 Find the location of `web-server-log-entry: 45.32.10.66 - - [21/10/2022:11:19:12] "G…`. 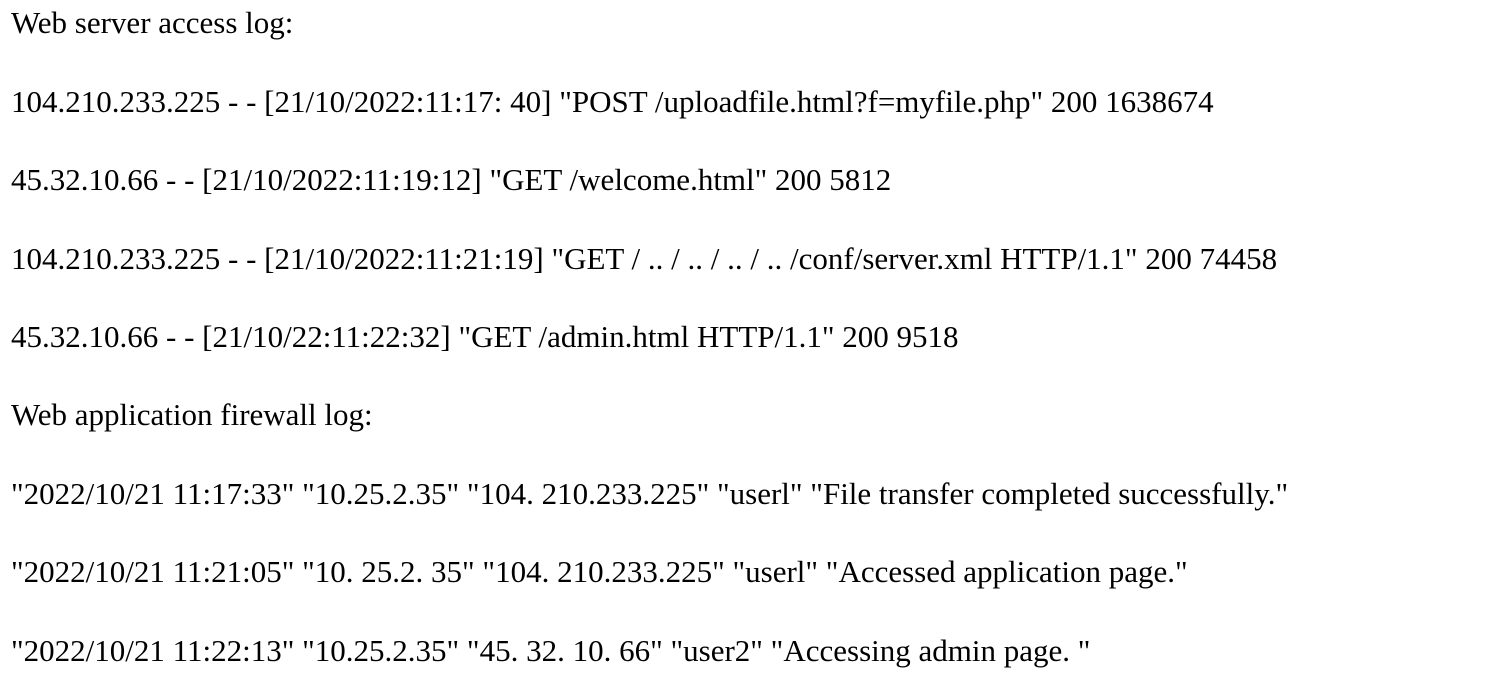

web-server-log-entry: 45.32.10.66 - - [21/10/2022:11:19:12] "G… is located at coordinates (451, 179).